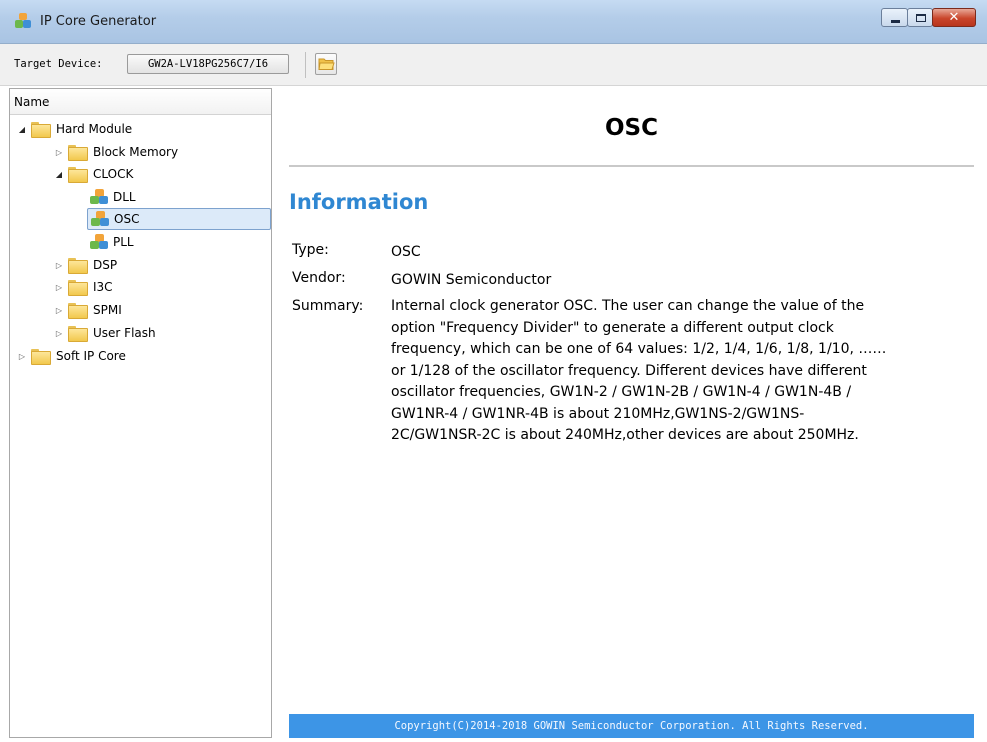  What do you see at coordinates (631, 166) in the screenshot?
I see `title-divider` at bounding box center [631, 166].